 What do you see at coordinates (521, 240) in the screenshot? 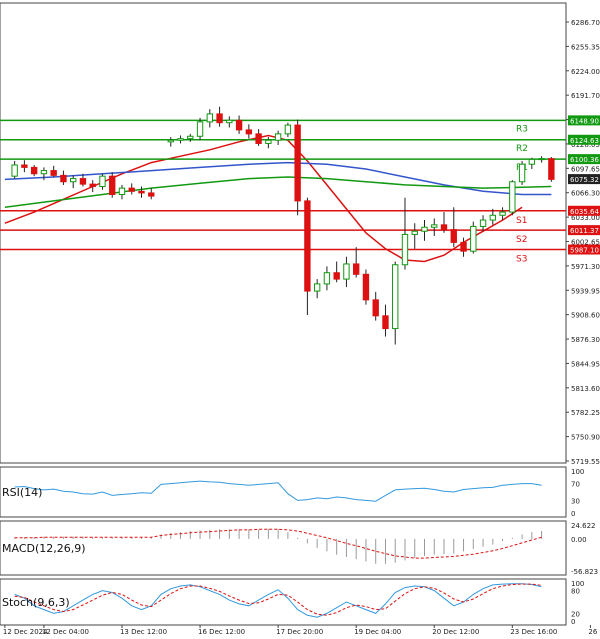
I see `level-name-s2: S2` at bounding box center [521, 240].